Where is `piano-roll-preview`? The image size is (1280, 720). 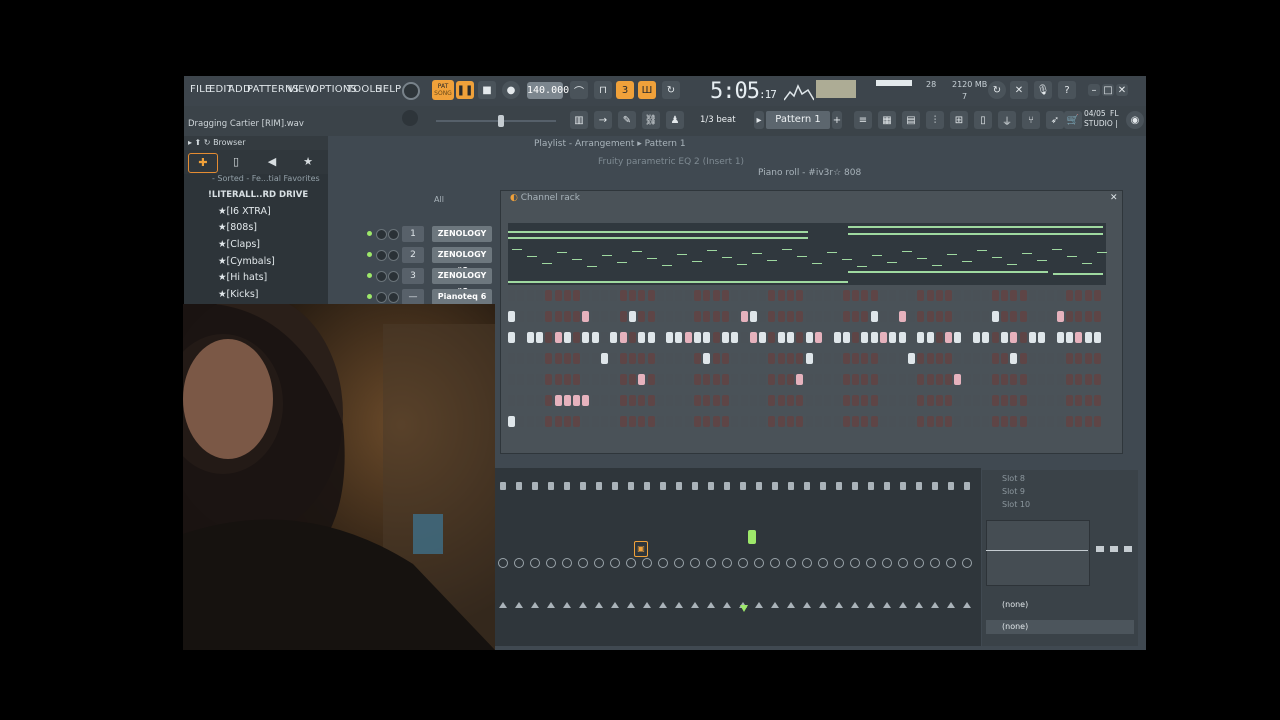 piano-roll-preview is located at coordinates (807, 254).